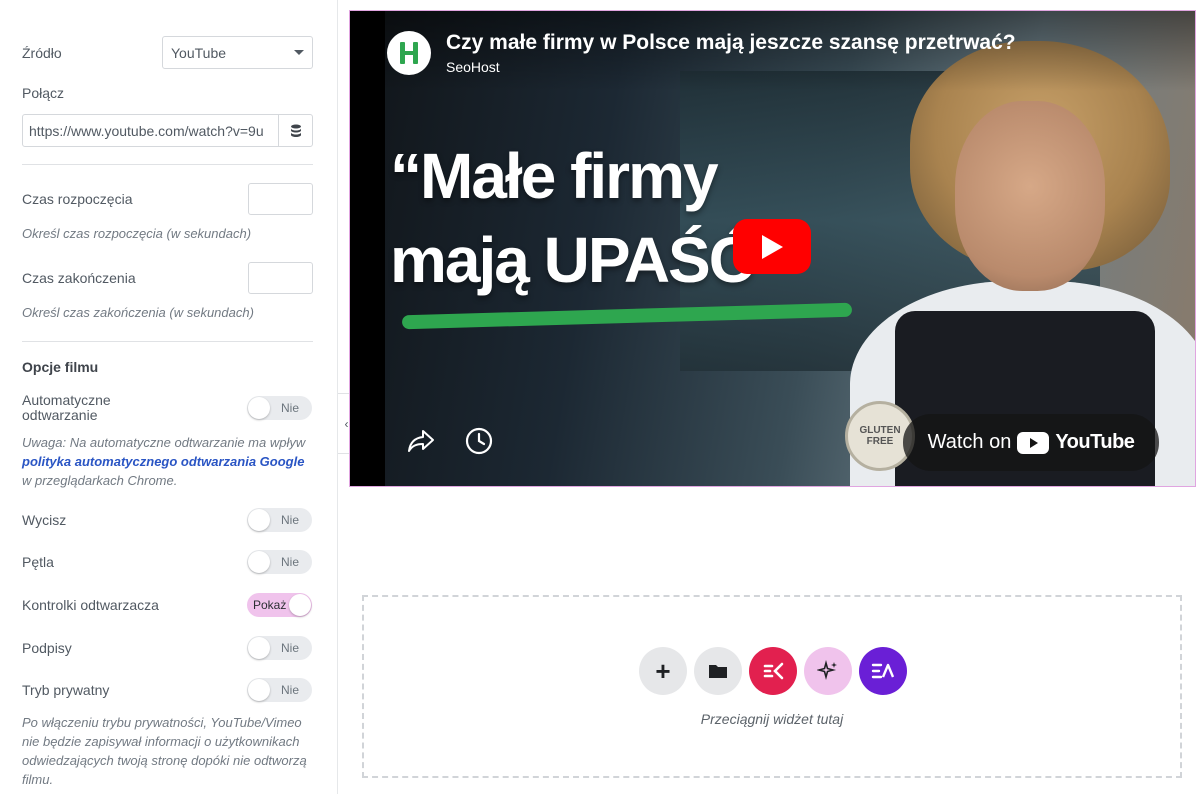 The height and width of the screenshot is (794, 1200). I want to click on mute-label: Wycisz, so click(44, 520).